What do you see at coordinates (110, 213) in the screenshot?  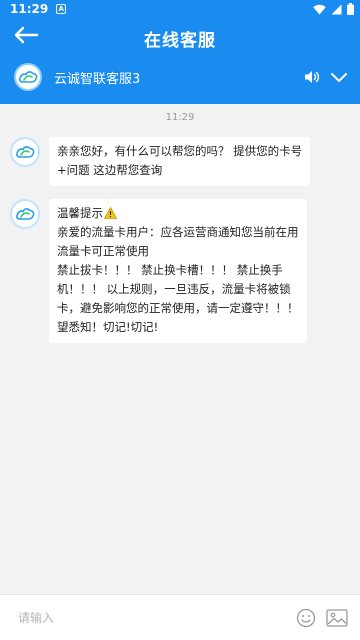 I see `warning-icon` at bounding box center [110, 213].